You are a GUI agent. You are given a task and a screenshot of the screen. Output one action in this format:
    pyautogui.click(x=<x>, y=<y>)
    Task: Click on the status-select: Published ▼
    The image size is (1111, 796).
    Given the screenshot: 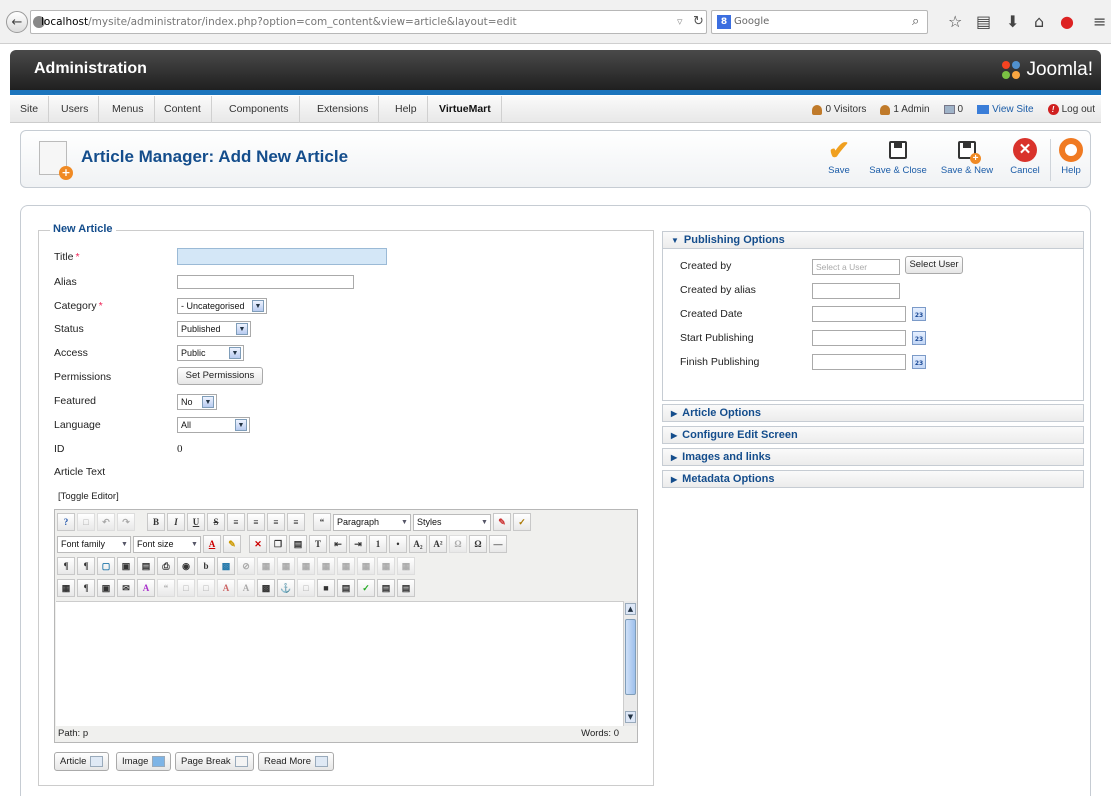 What is the action you would take?
    pyautogui.click(x=214, y=329)
    